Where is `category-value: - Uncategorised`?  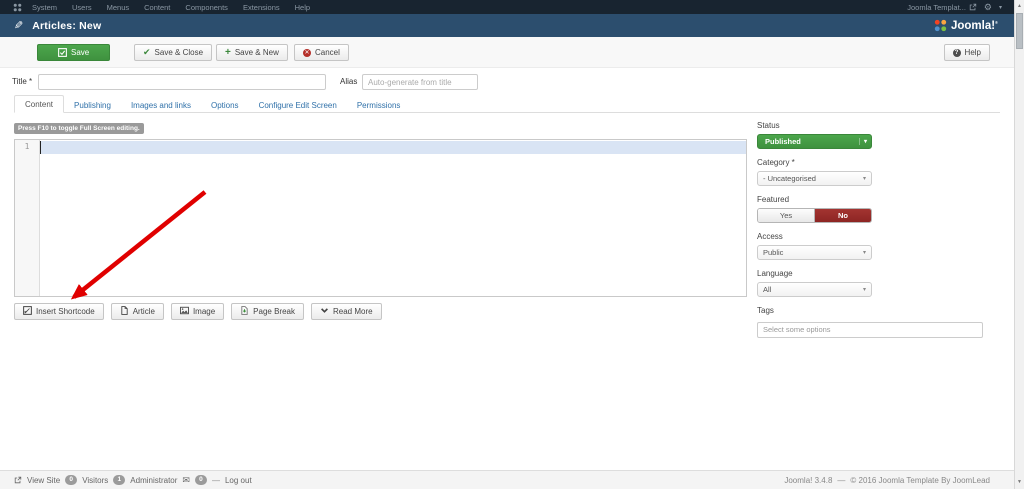
category-value: - Uncategorised is located at coordinates (789, 178).